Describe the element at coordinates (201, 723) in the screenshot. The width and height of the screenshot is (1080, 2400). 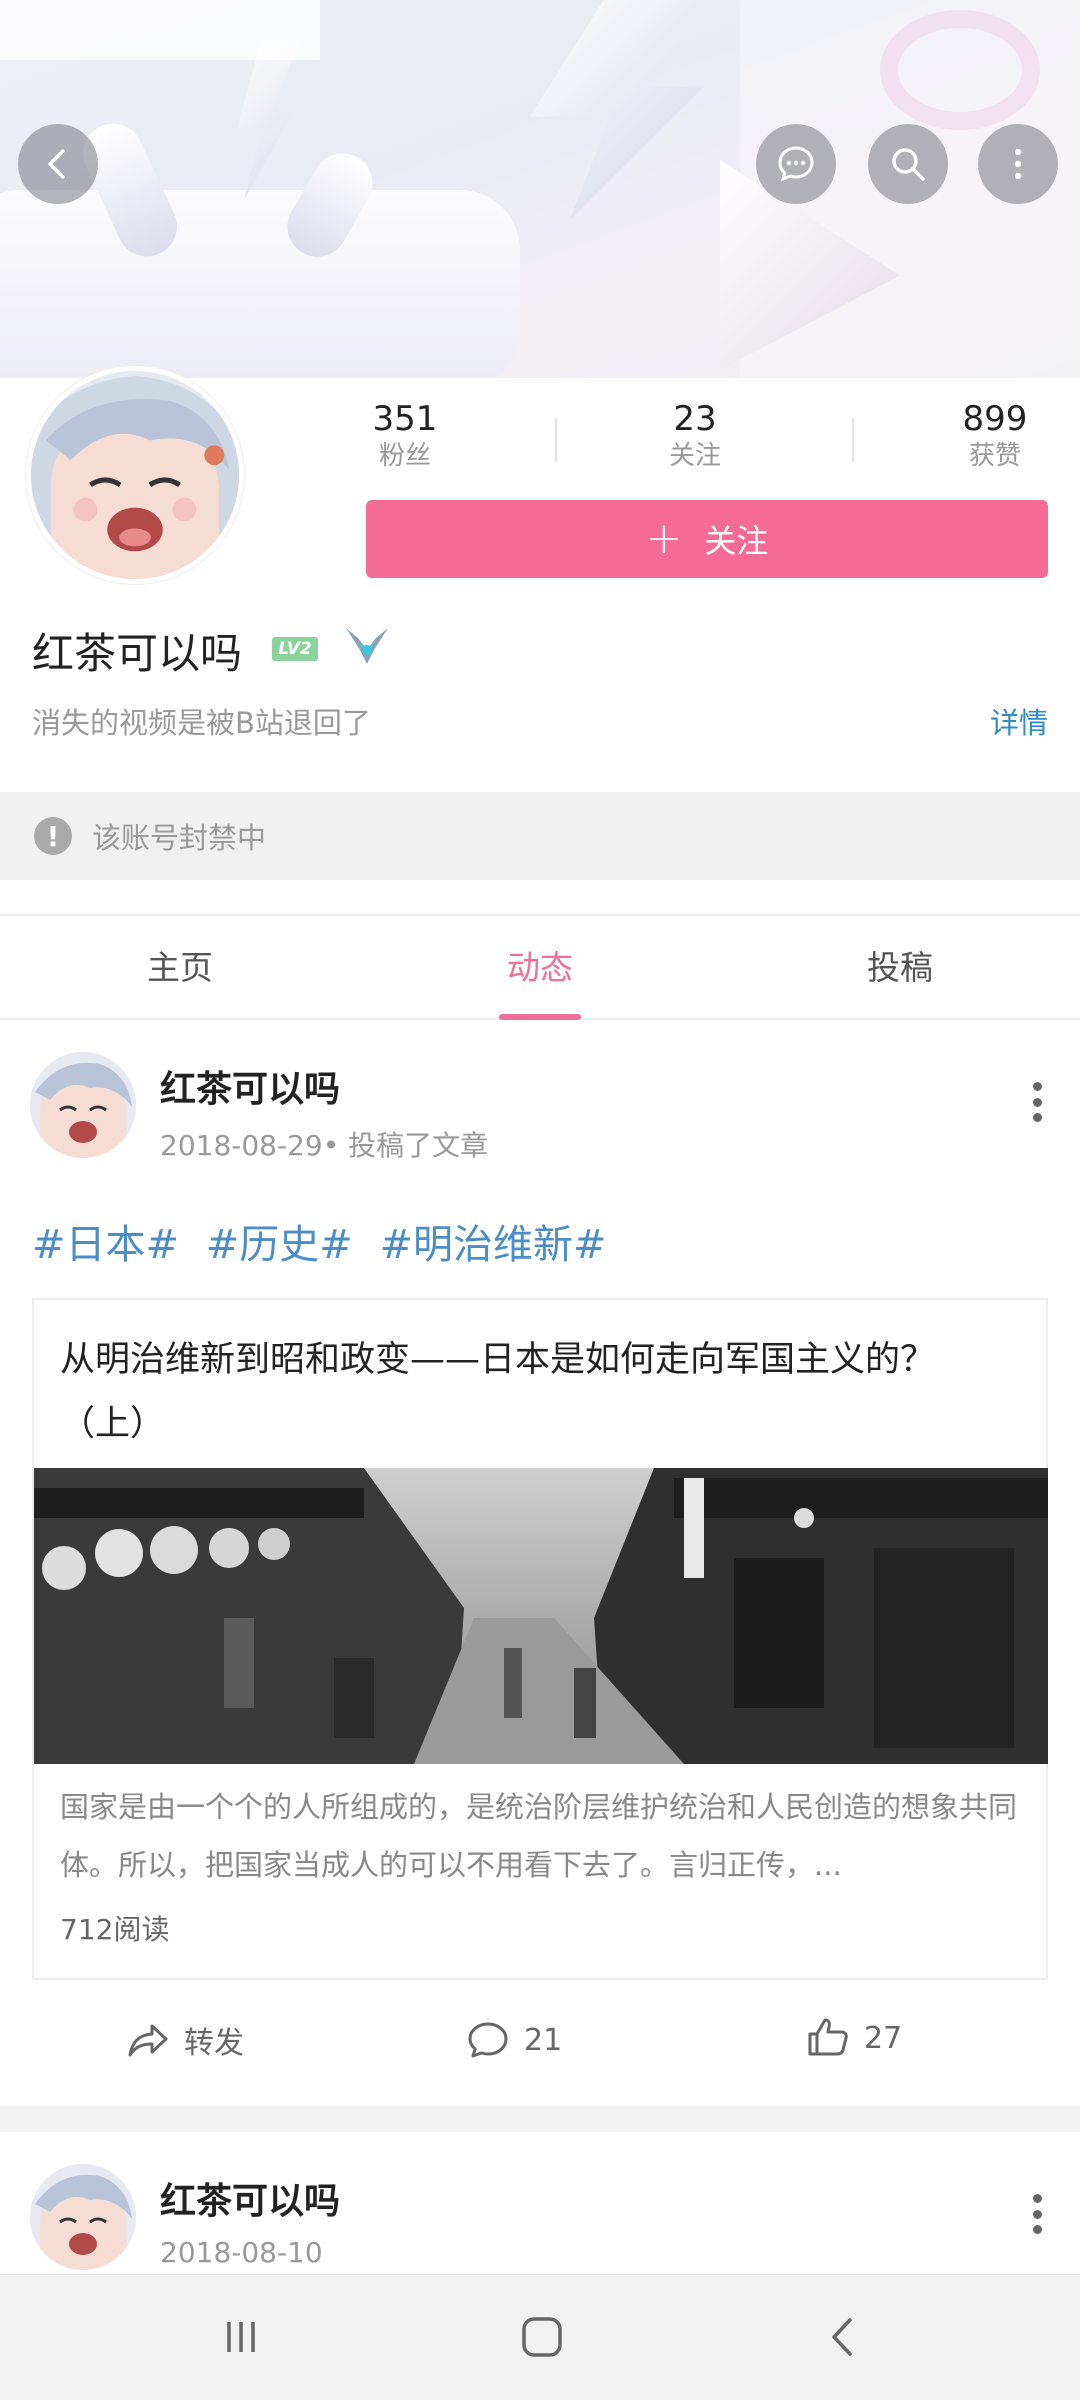
I see `user-signature: 消失的视频是被B站退回了` at that location.